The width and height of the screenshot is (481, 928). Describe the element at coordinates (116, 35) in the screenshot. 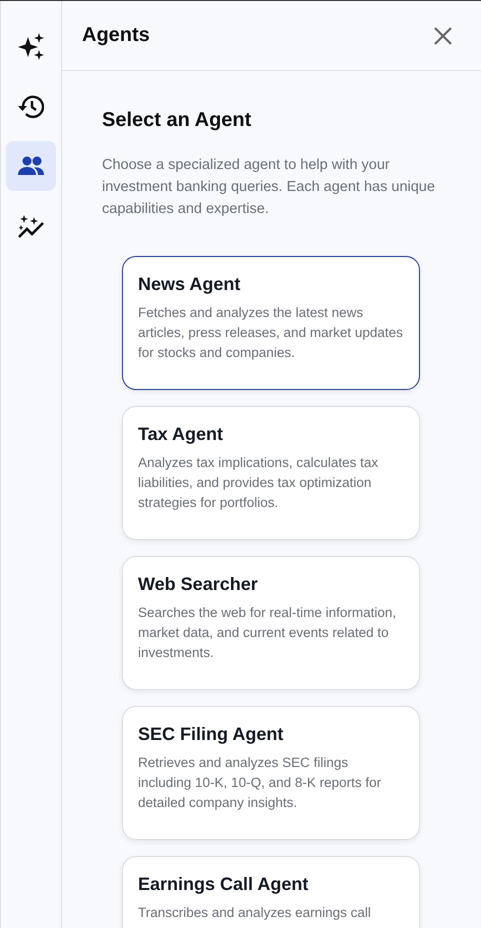

I see `panel-title: Agents` at that location.